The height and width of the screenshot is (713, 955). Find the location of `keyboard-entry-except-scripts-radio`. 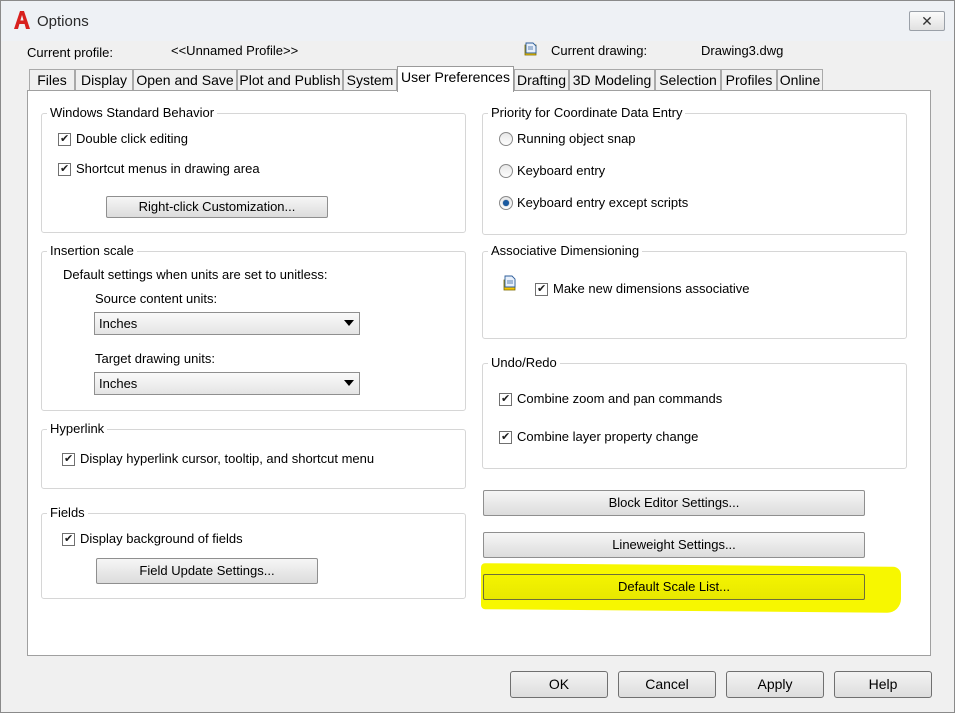

keyboard-entry-except-scripts-radio is located at coordinates (506, 203).